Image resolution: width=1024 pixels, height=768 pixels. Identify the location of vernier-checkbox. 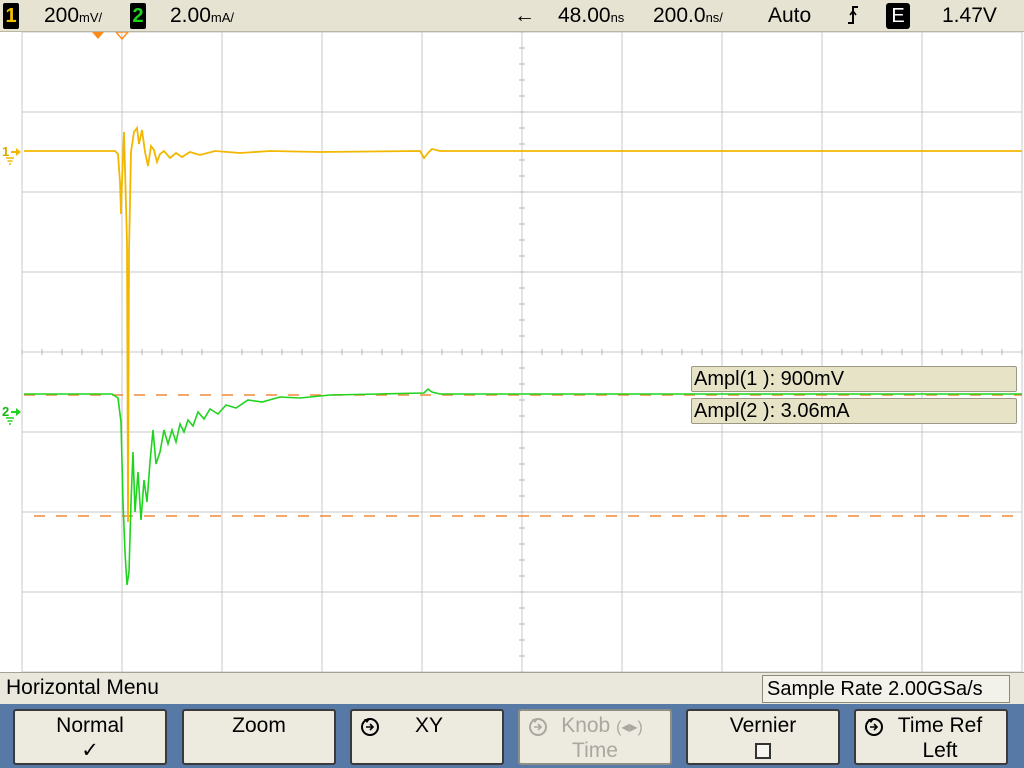
(763, 751).